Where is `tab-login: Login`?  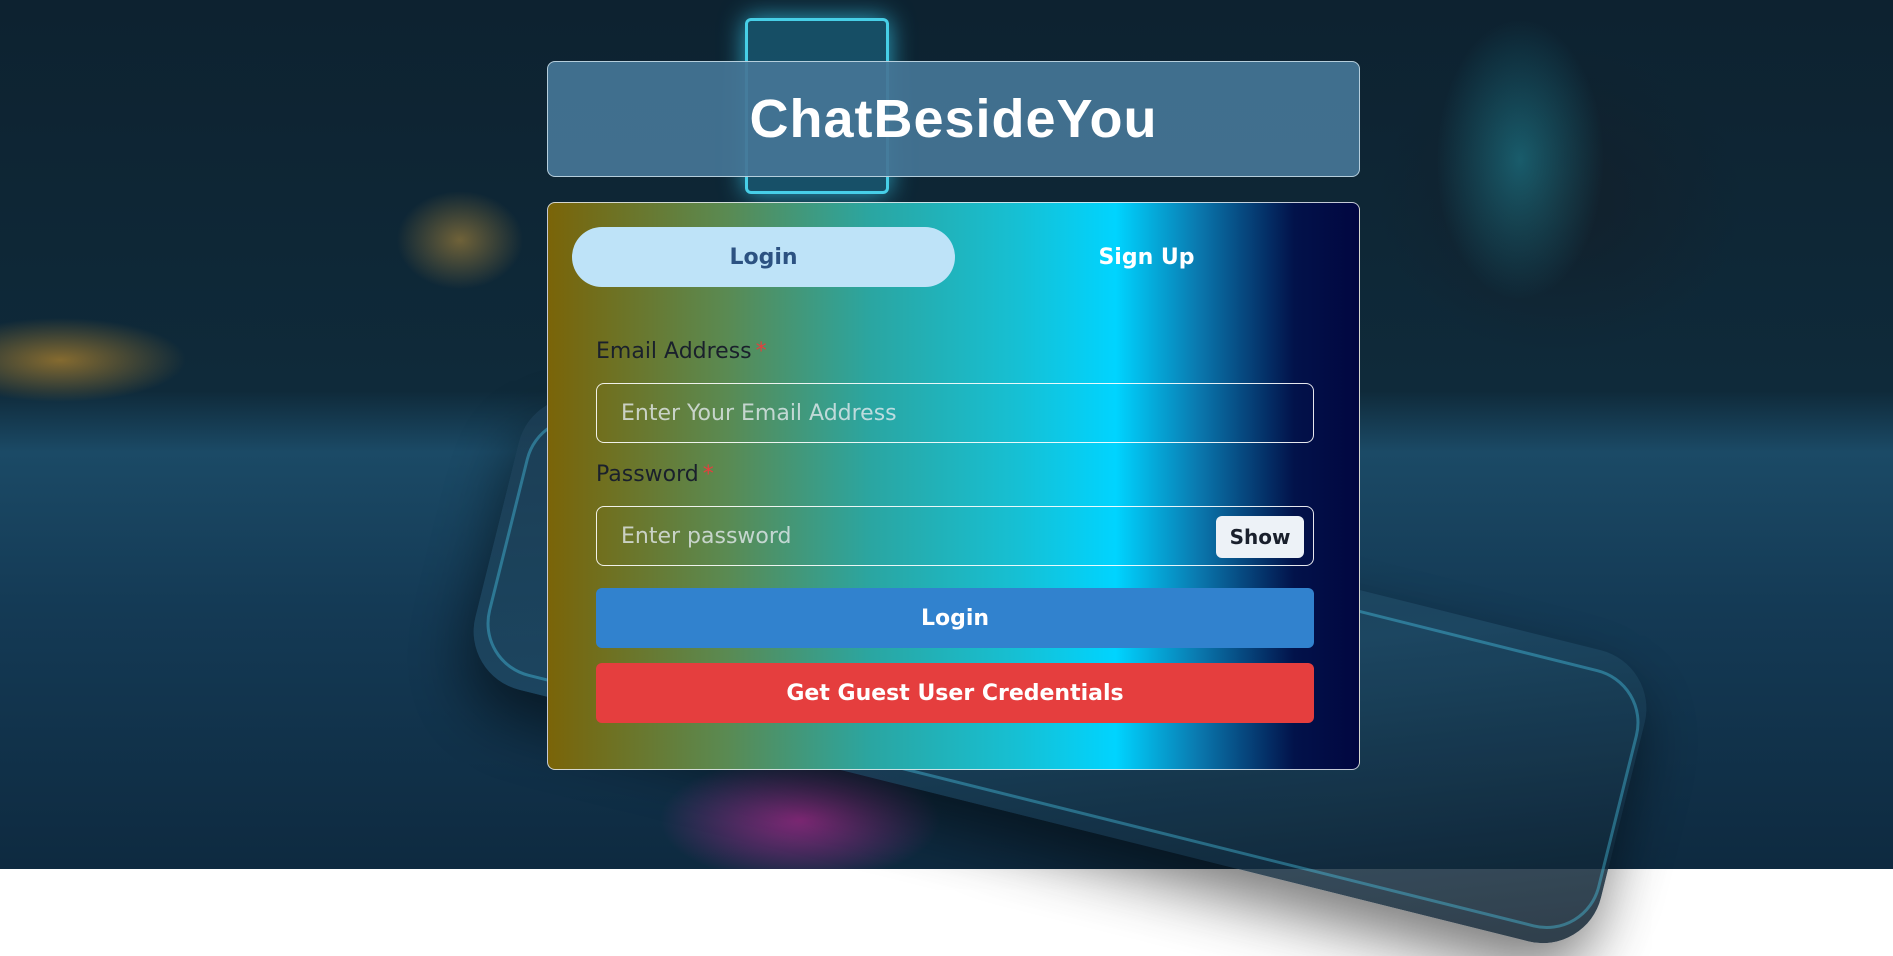 tab-login: Login is located at coordinates (763, 257).